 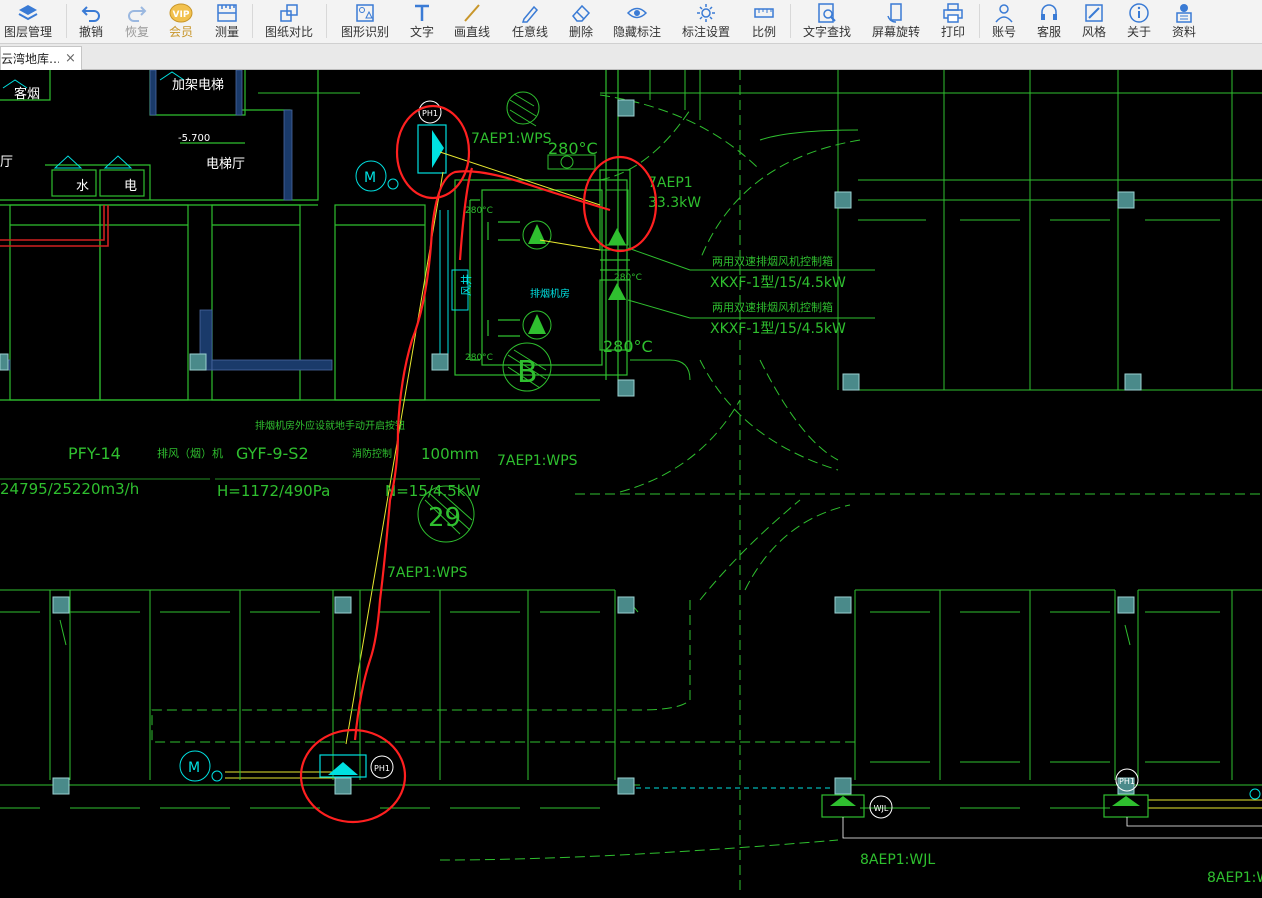 What do you see at coordinates (827, 13) in the screenshot?
I see `text-search-icon` at bounding box center [827, 13].